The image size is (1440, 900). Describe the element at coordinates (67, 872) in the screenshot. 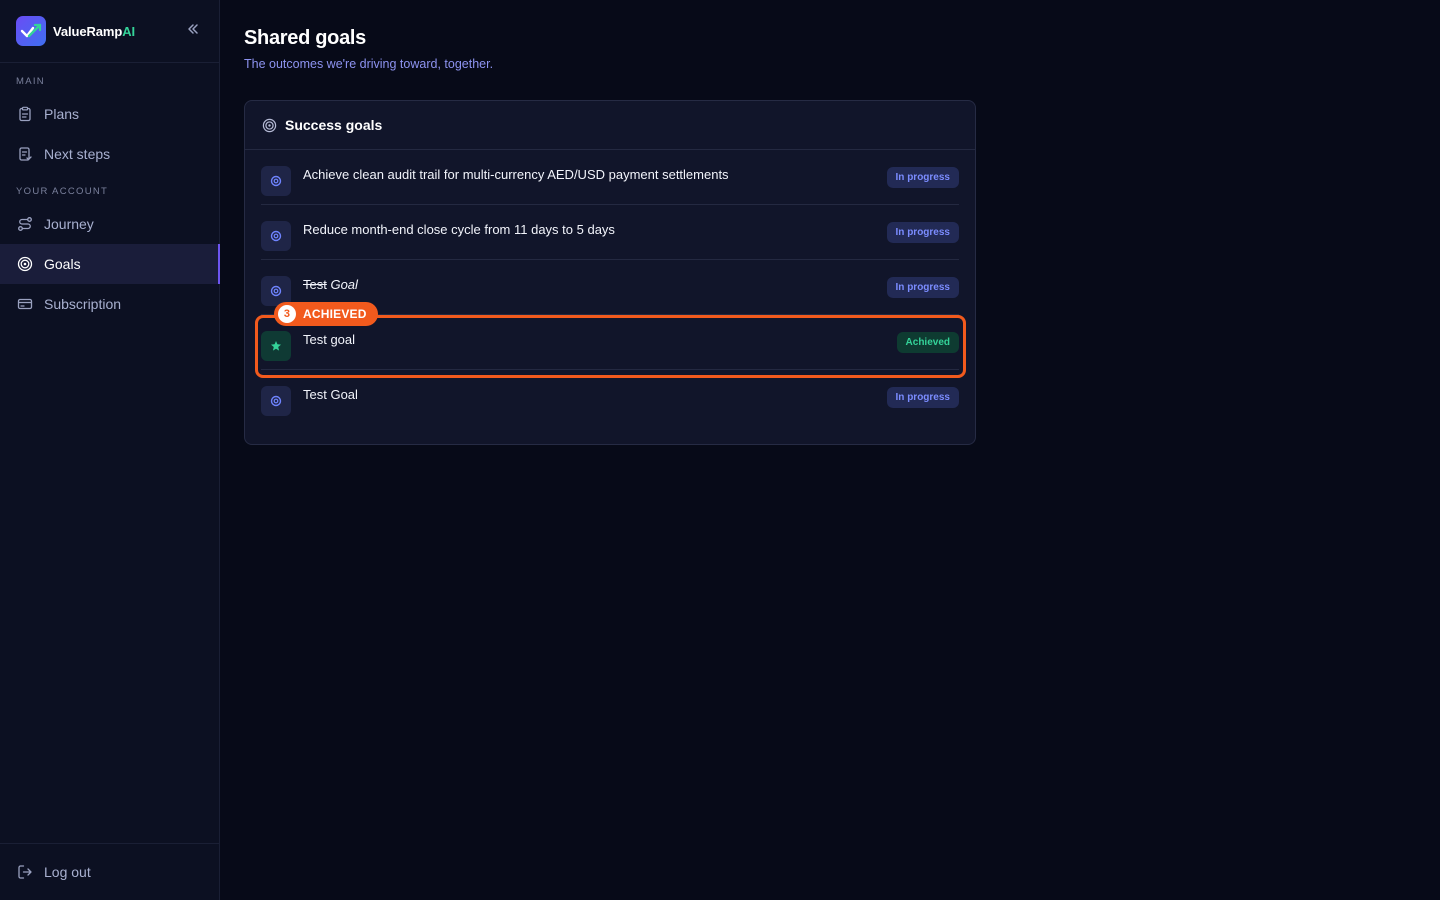

I see `logout-label: Log out` at that location.